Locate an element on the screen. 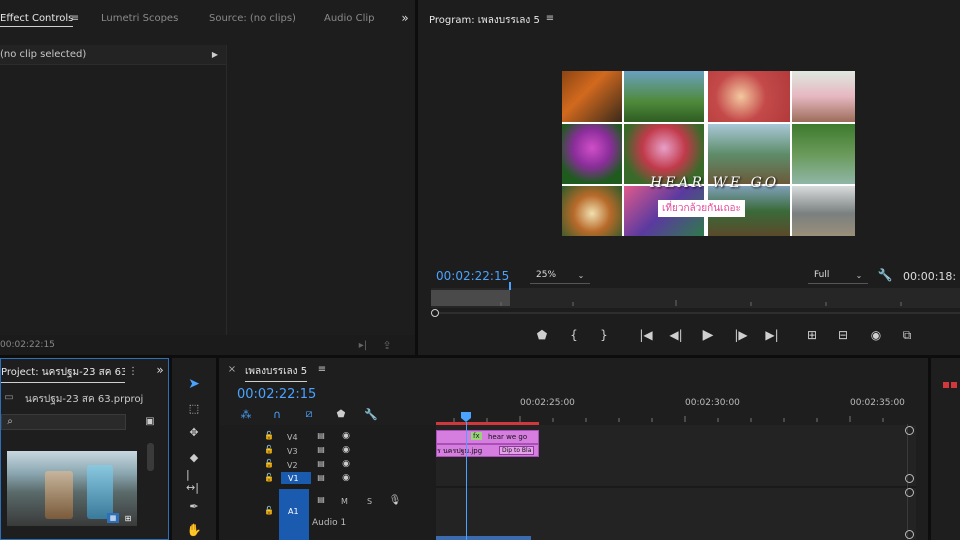 This screenshot has width=960, height=540. tab-effect-controls: Effect Controls is located at coordinates (37, 20).